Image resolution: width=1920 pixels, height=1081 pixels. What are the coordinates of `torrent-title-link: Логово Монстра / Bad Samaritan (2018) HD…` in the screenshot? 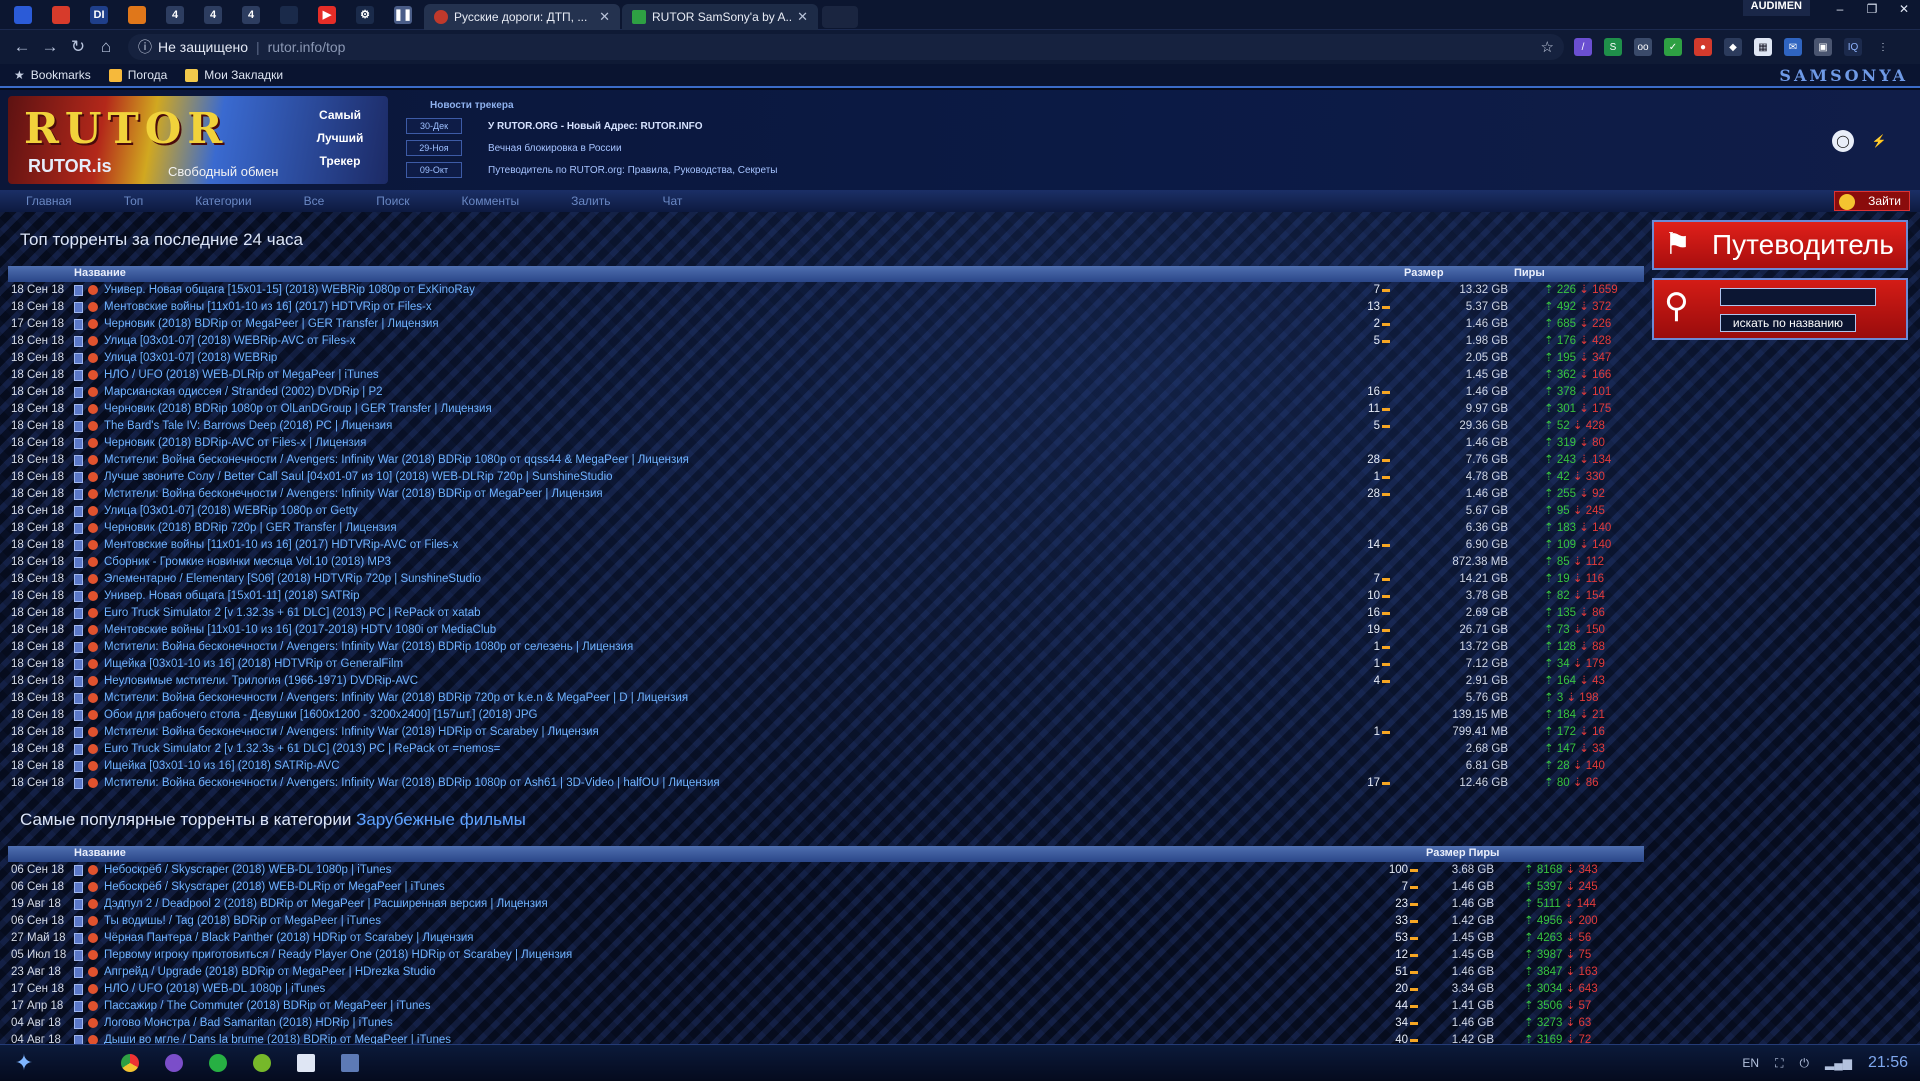 It's located at (248, 1023).